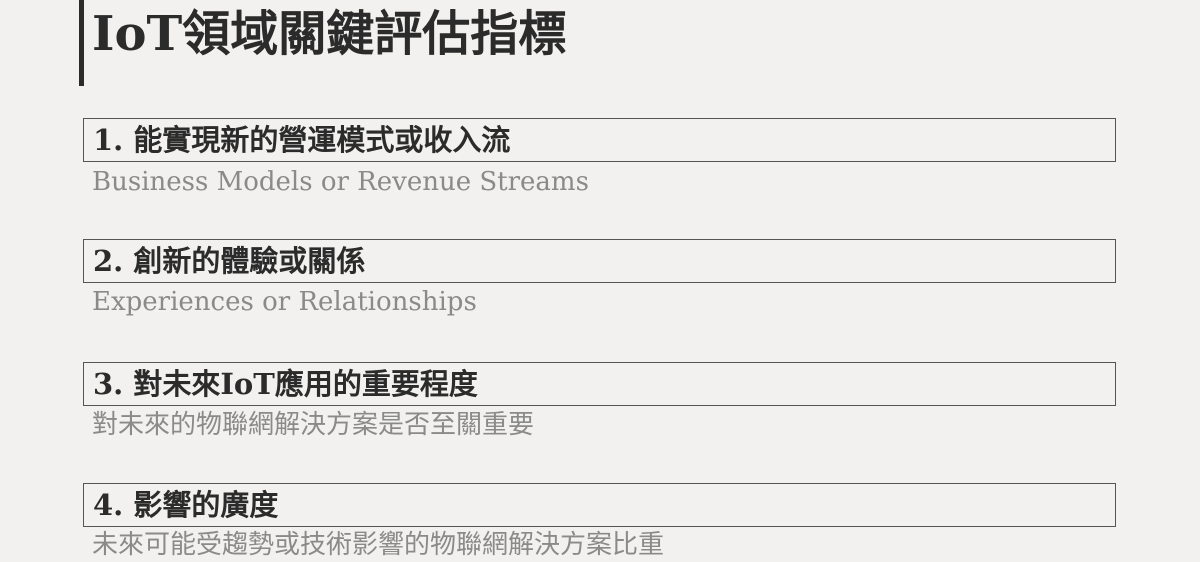 The width and height of the screenshot is (1200, 562). What do you see at coordinates (229, 261) in the screenshot?
I see `criterion-2-heading: 2. 創新的體驗或關係` at bounding box center [229, 261].